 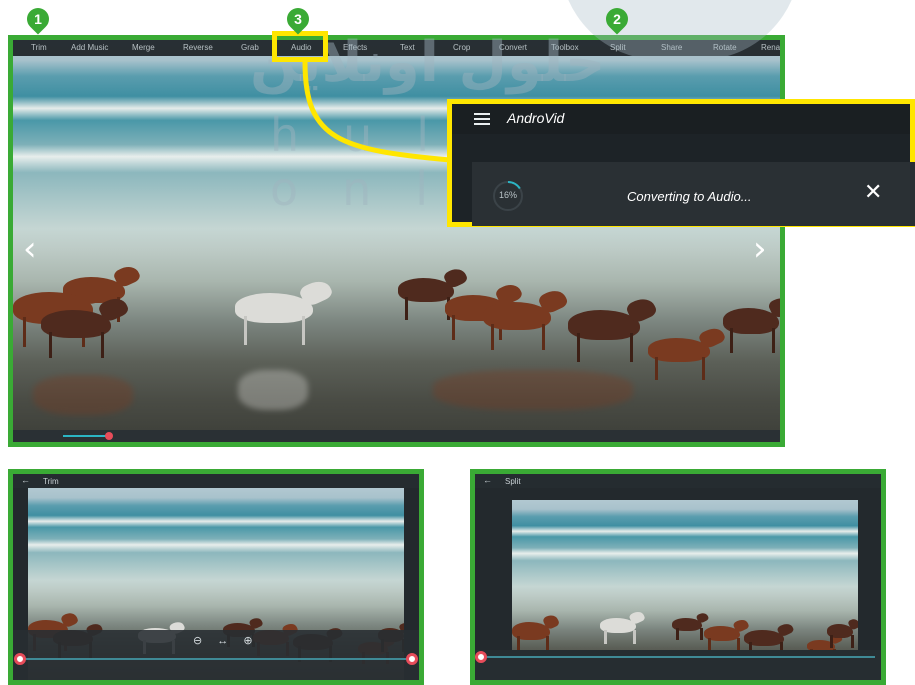 What do you see at coordinates (216, 655) in the screenshot?
I see `trim-controls: ⊖ ↔ ⊕` at bounding box center [216, 655].